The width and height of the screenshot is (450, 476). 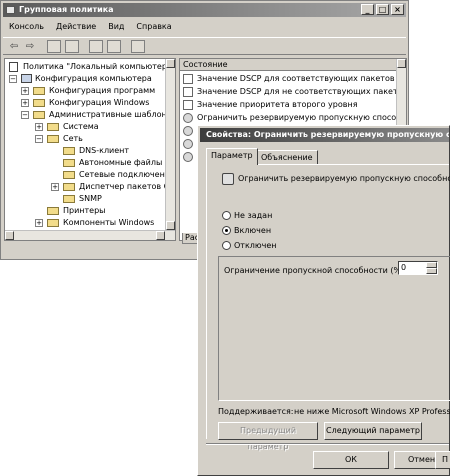 What do you see at coordinates (431, 271) in the screenshot?
I see `spin-down-icon` at bounding box center [431, 271].